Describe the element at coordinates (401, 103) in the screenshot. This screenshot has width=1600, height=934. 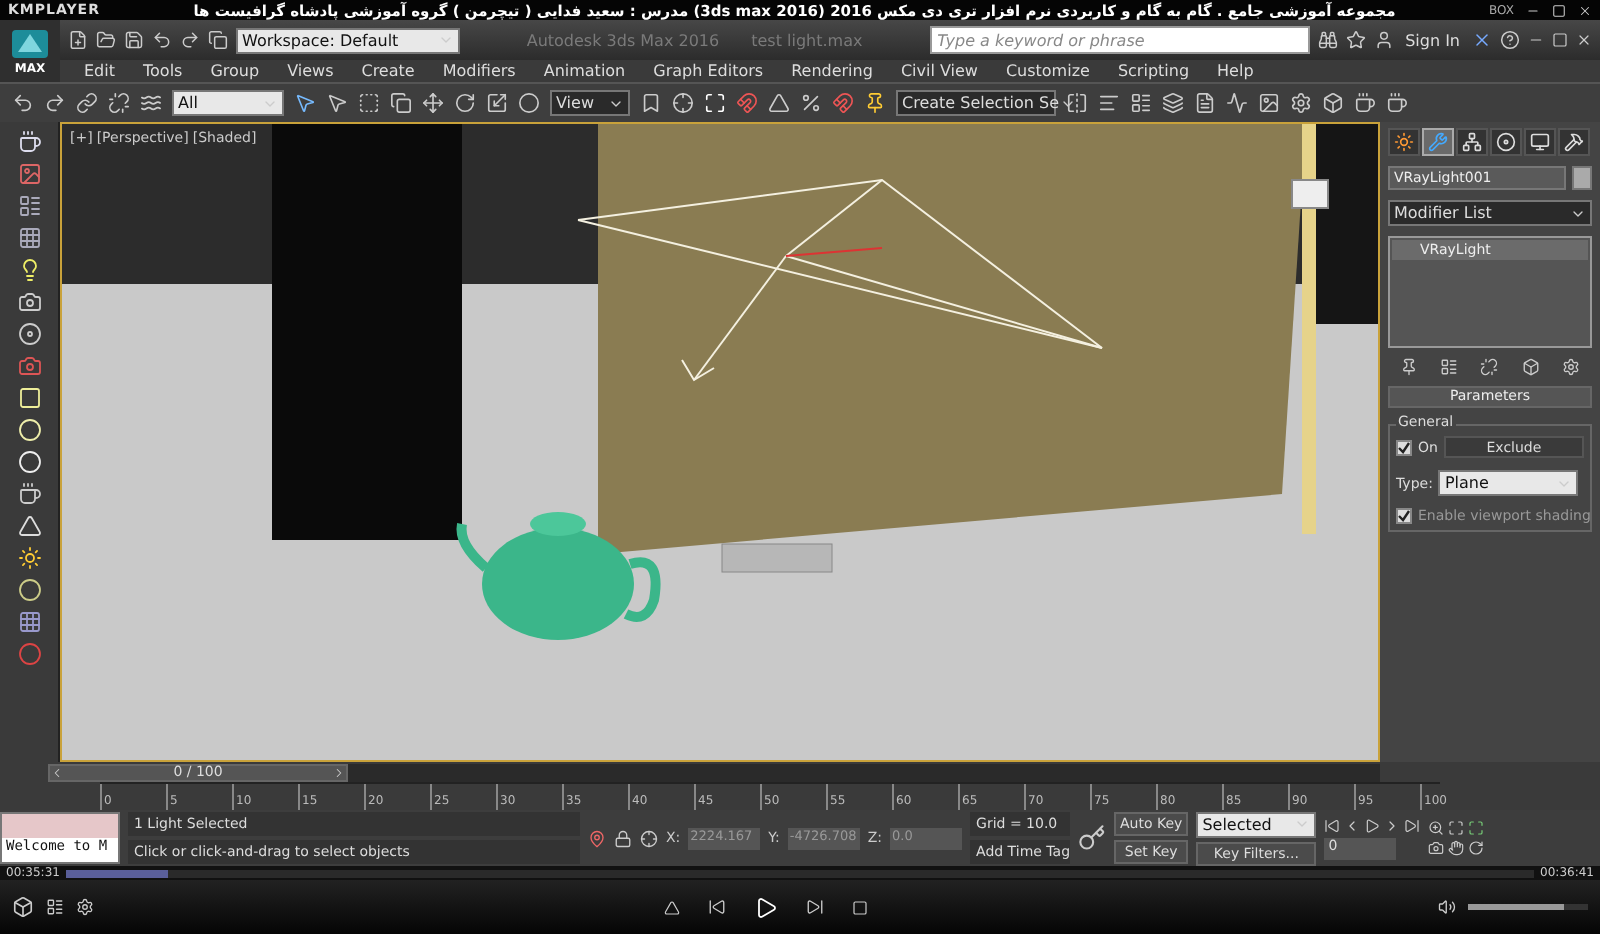
I see `window-icon` at that location.